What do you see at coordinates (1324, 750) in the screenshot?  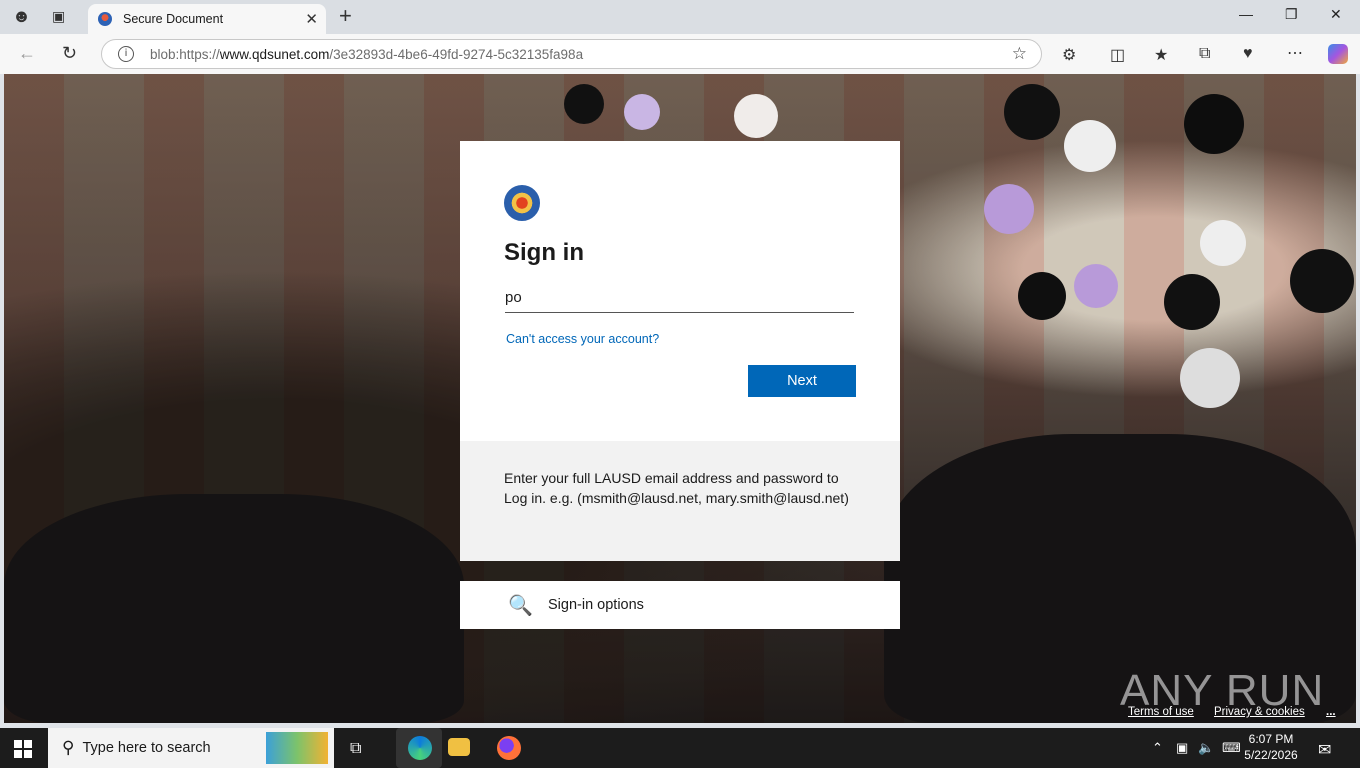 I see `notifications-icon: ✉` at bounding box center [1324, 750].